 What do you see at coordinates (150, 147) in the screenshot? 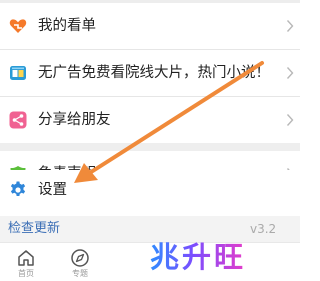
I see `section-gap` at bounding box center [150, 147].